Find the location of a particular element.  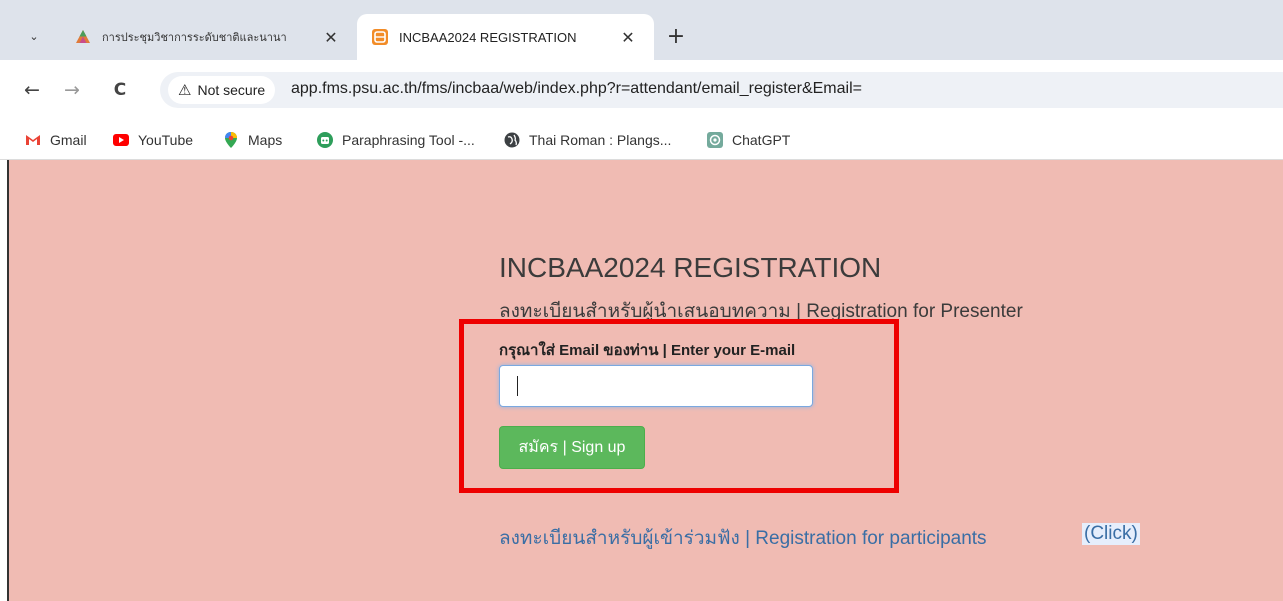

security-indicator: ⚠ Not secure is located at coordinates (222, 90).